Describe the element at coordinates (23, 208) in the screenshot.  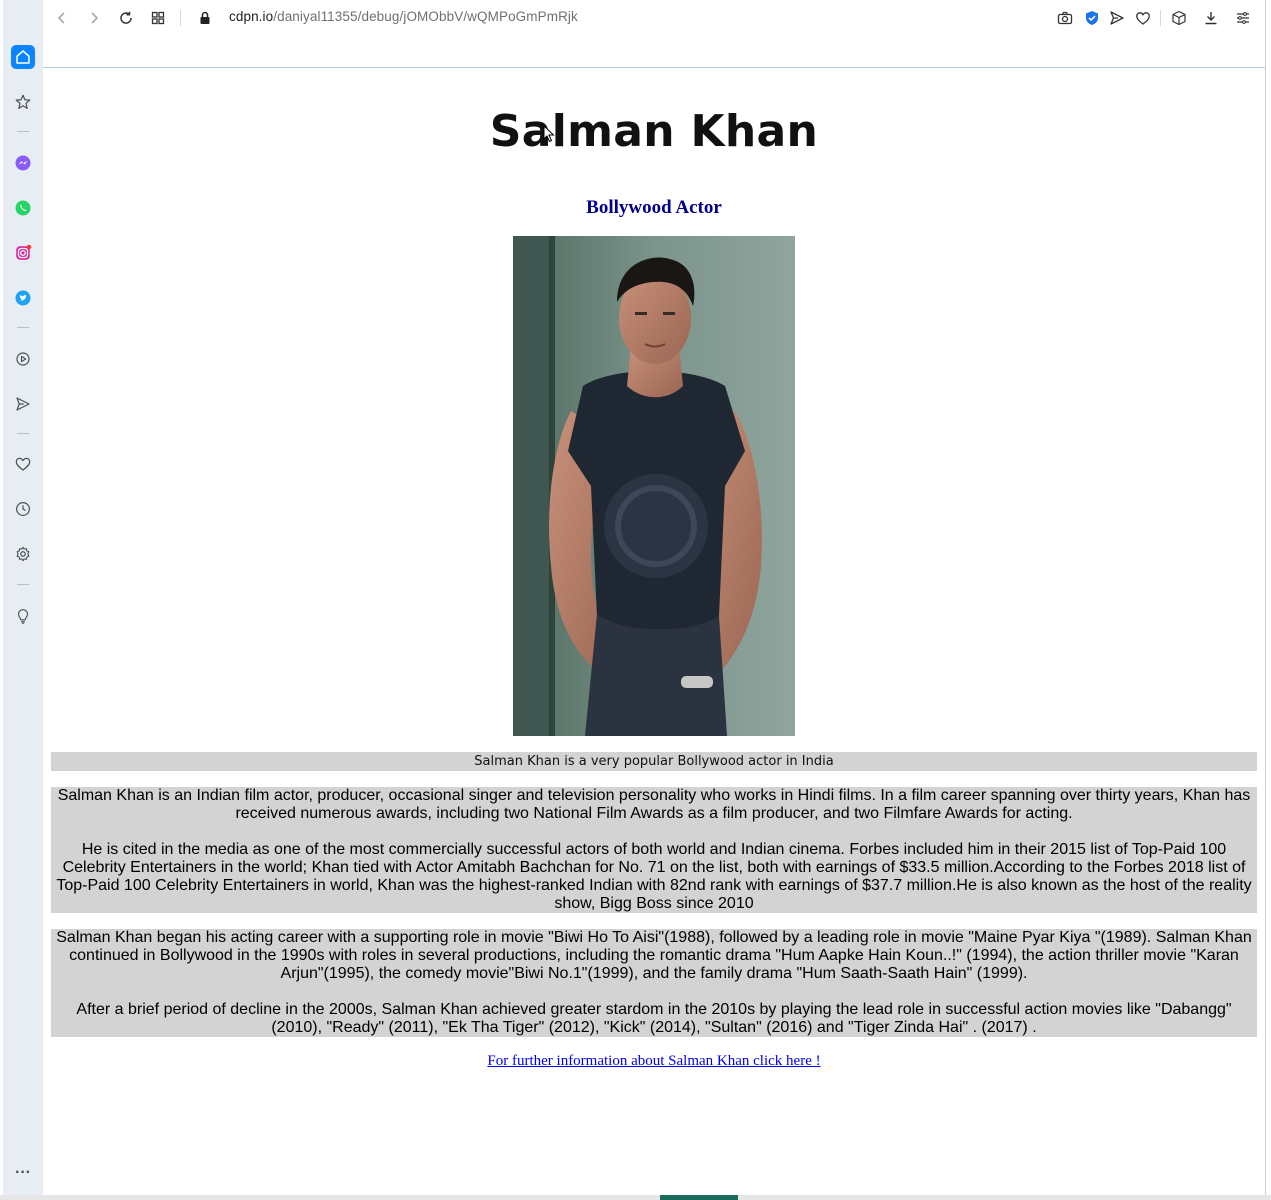
I see `whatsapp-icon` at that location.